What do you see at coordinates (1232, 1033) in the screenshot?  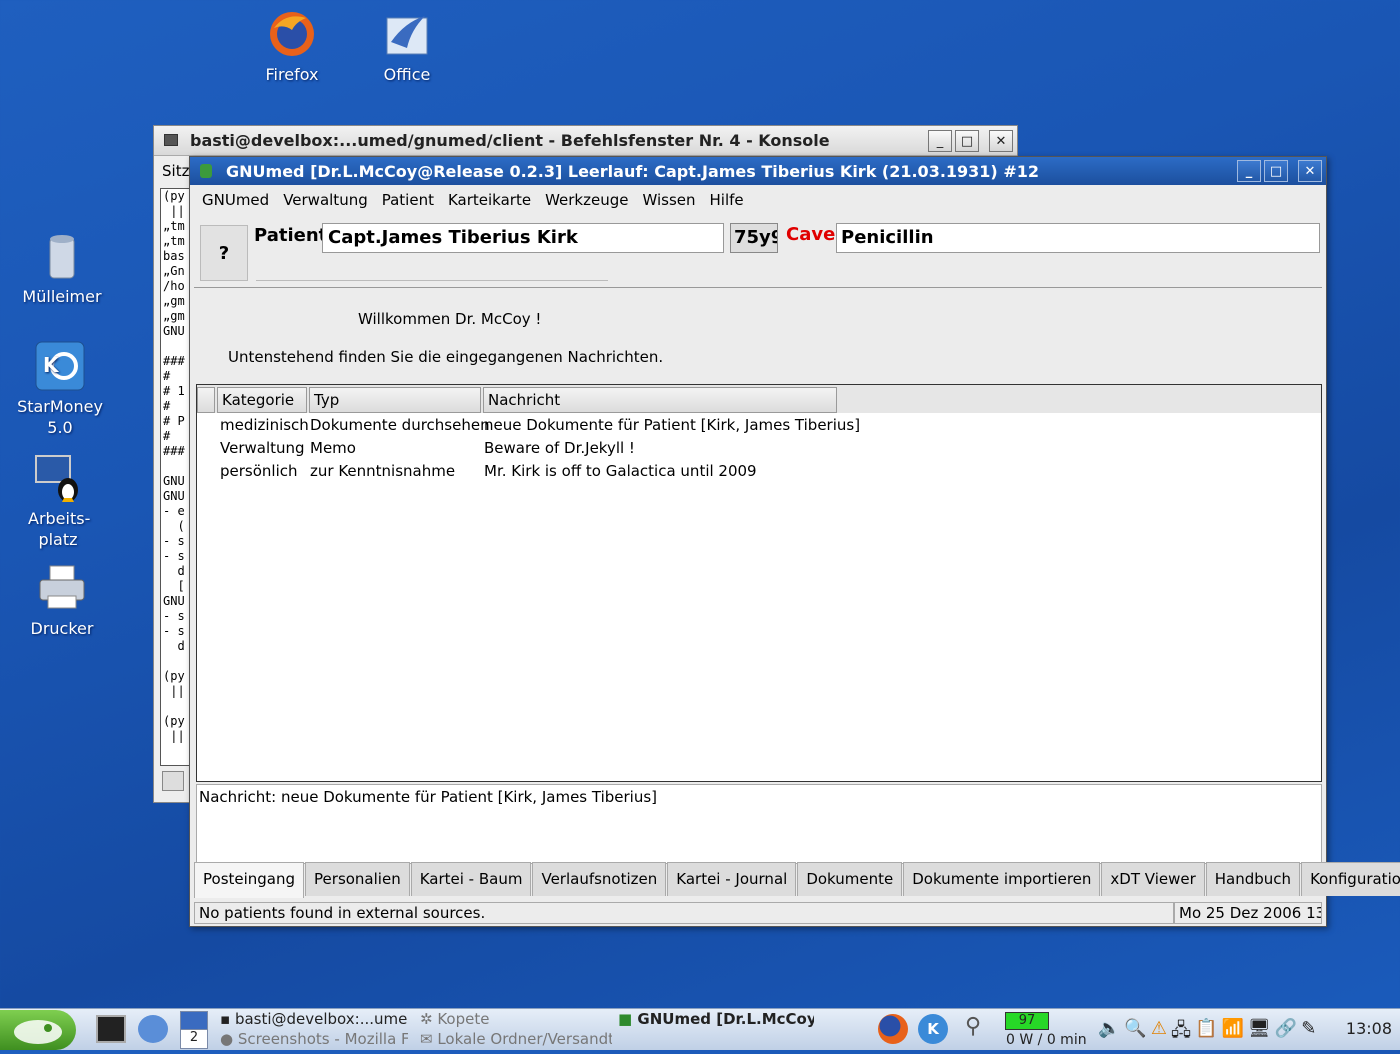 I see `signal-icon: 📶` at bounding box center [1232, 1033].